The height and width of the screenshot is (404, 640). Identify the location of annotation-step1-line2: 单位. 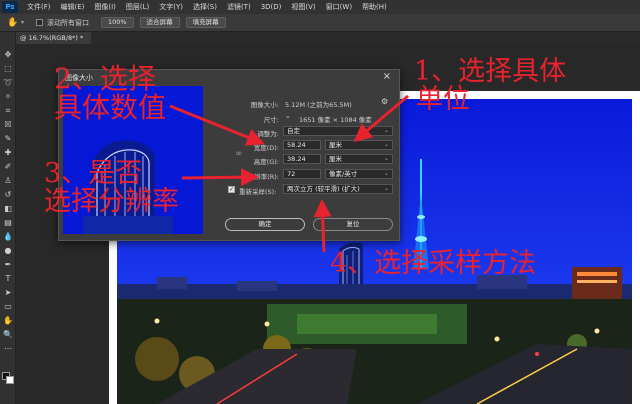
(443, 100).